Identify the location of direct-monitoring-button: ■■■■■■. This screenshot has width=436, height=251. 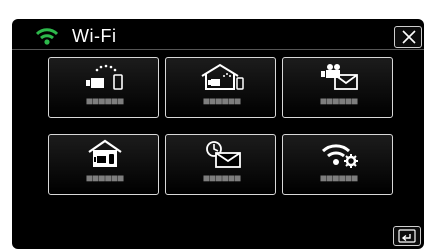
(103, 87).